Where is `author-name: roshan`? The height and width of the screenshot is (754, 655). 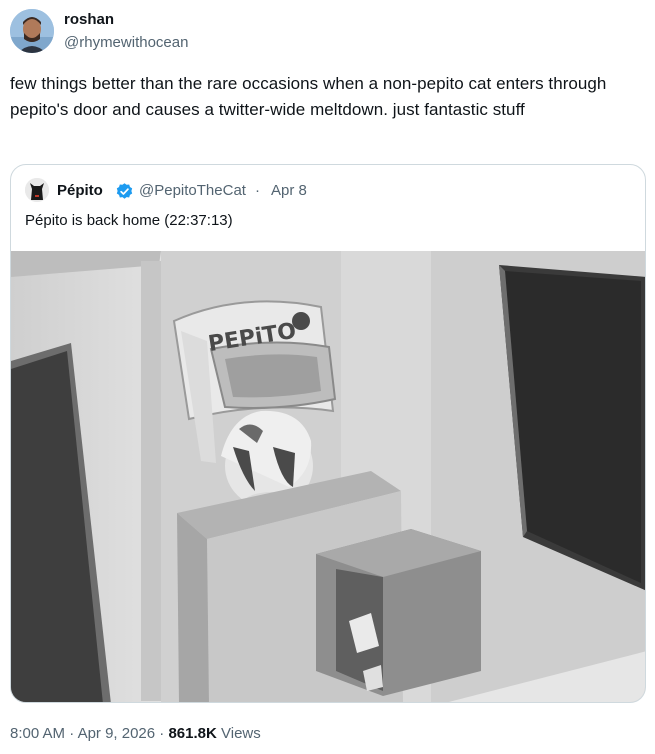
author-name: roshan is located at coordinates (89, 20).